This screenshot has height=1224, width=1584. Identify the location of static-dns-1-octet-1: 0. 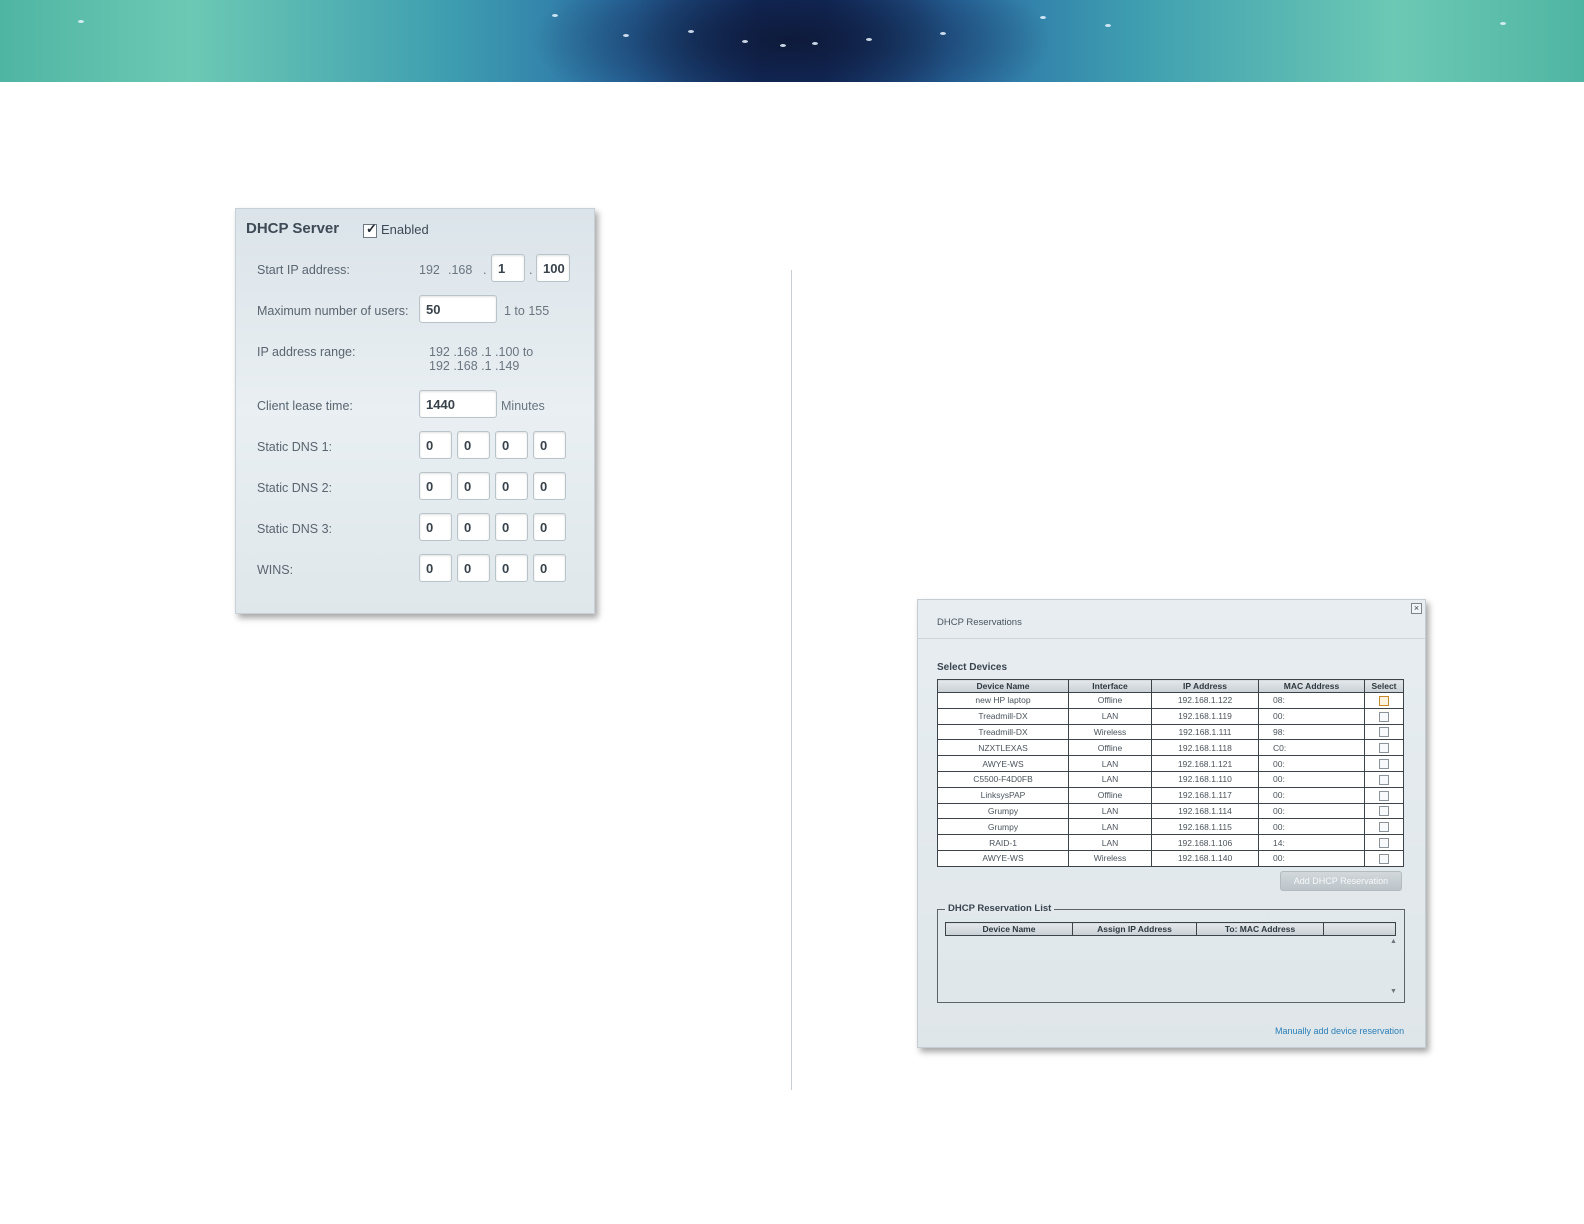
(435, 445).